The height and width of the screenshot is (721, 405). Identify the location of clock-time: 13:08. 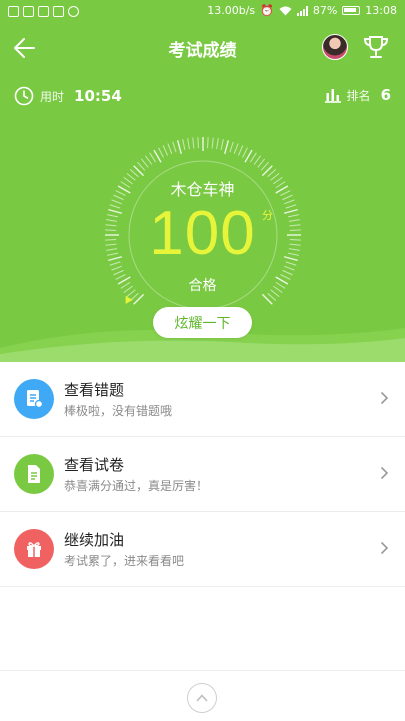
(381, 10).